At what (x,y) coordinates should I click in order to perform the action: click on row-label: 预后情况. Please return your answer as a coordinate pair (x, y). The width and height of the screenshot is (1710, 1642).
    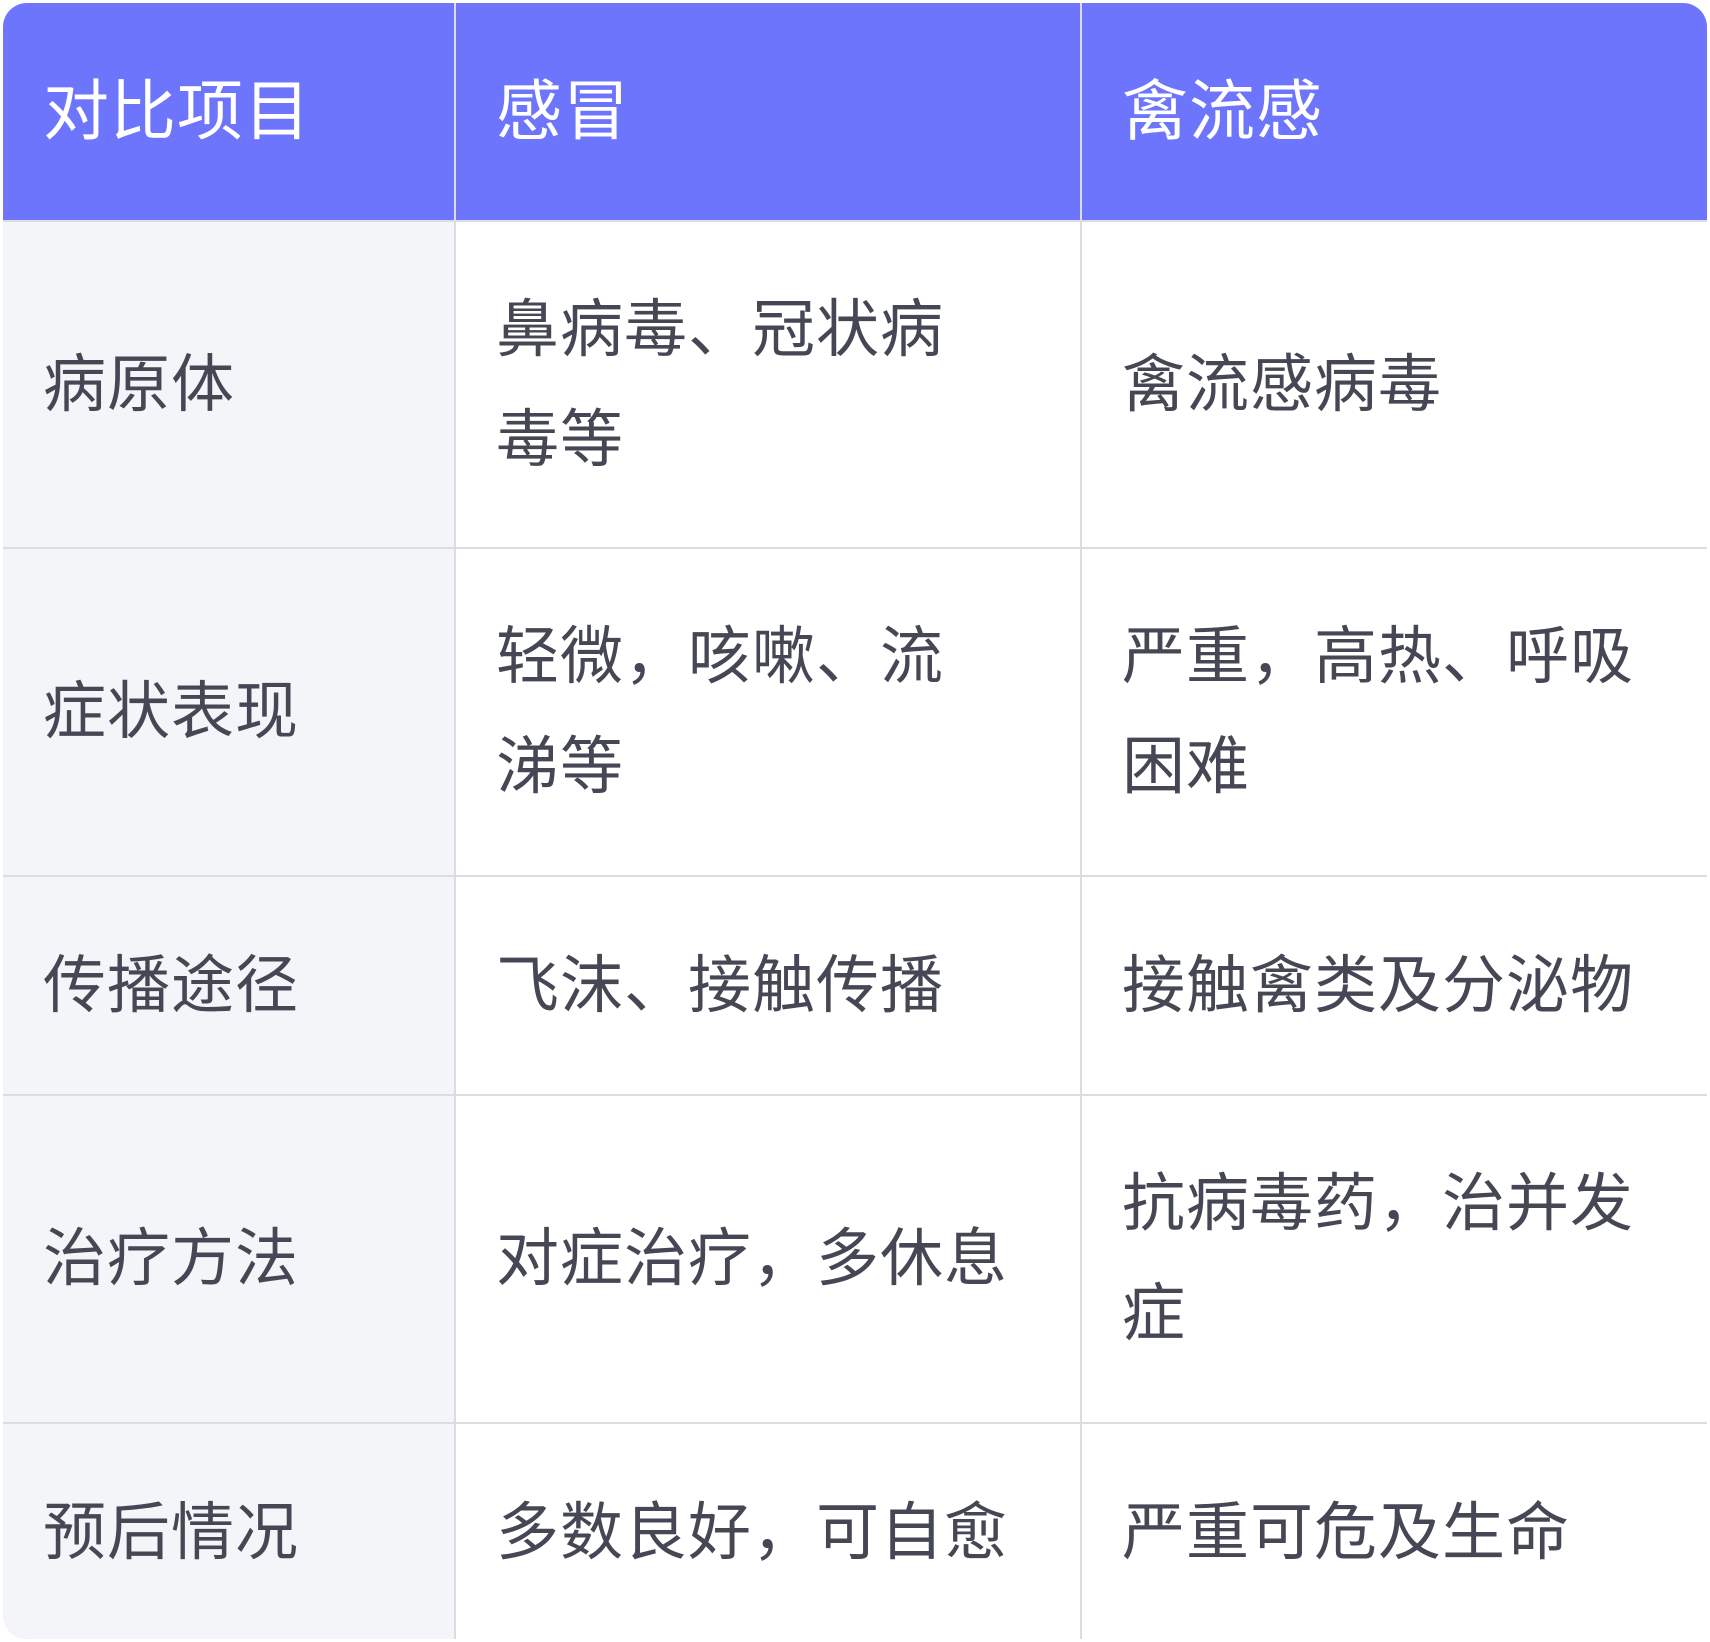
    Looking at the image, I should click on (228, 1531).